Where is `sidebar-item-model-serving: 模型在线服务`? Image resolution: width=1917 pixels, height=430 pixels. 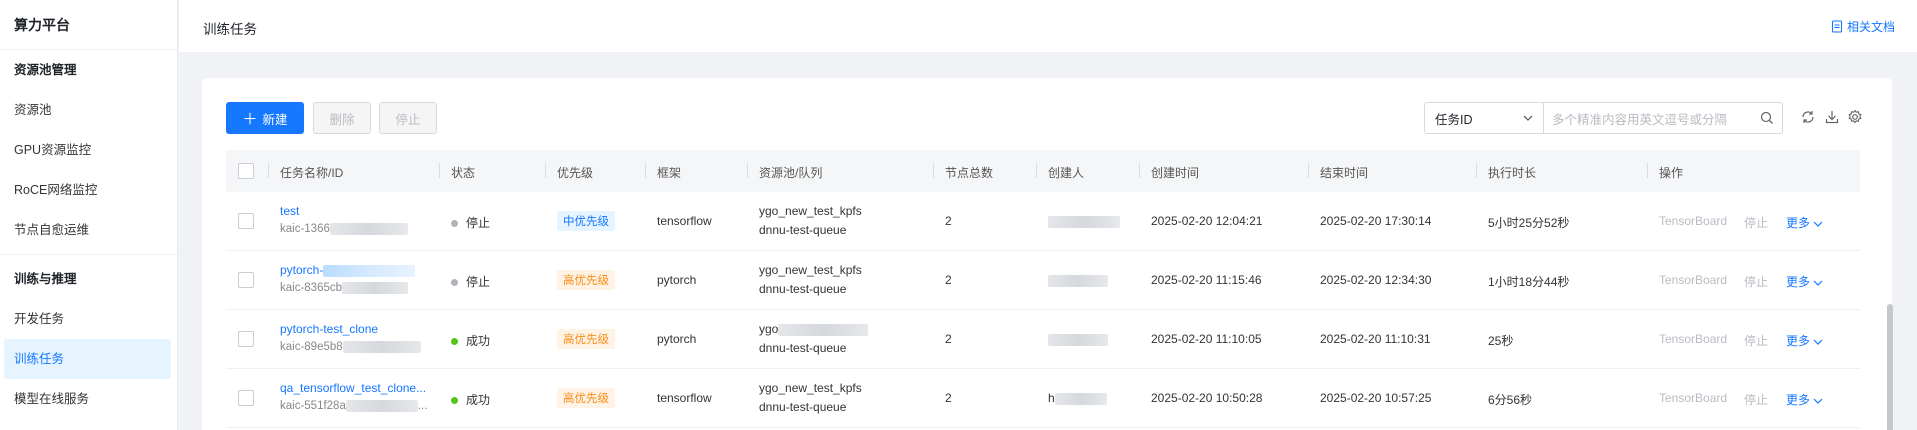 sidebar-item-model-serving: 模型在线服务 is located at coordinates (88, 399).